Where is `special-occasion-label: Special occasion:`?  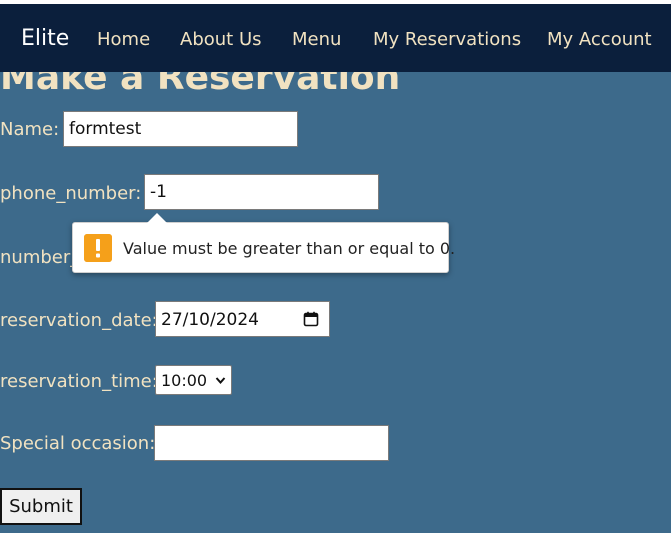 special-occasion-label: Special occasion: is located at coordinates (78, 443).